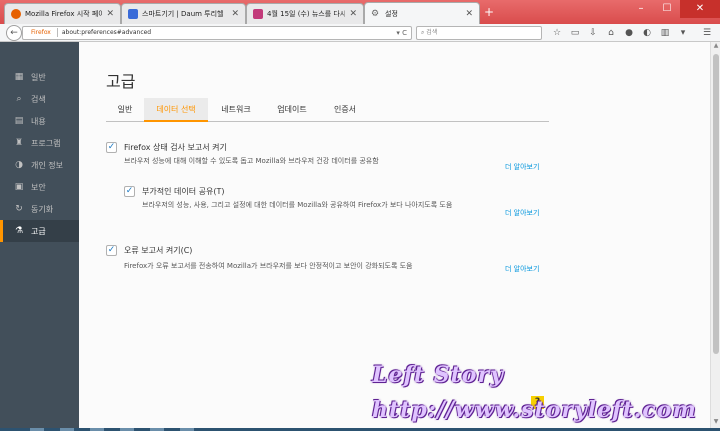 This screenshot has width=720, height=431. What do you see at coordinates (19, 121) in the screenshot?
I see `content-icon: ▤` at bounding box center [19, 121].